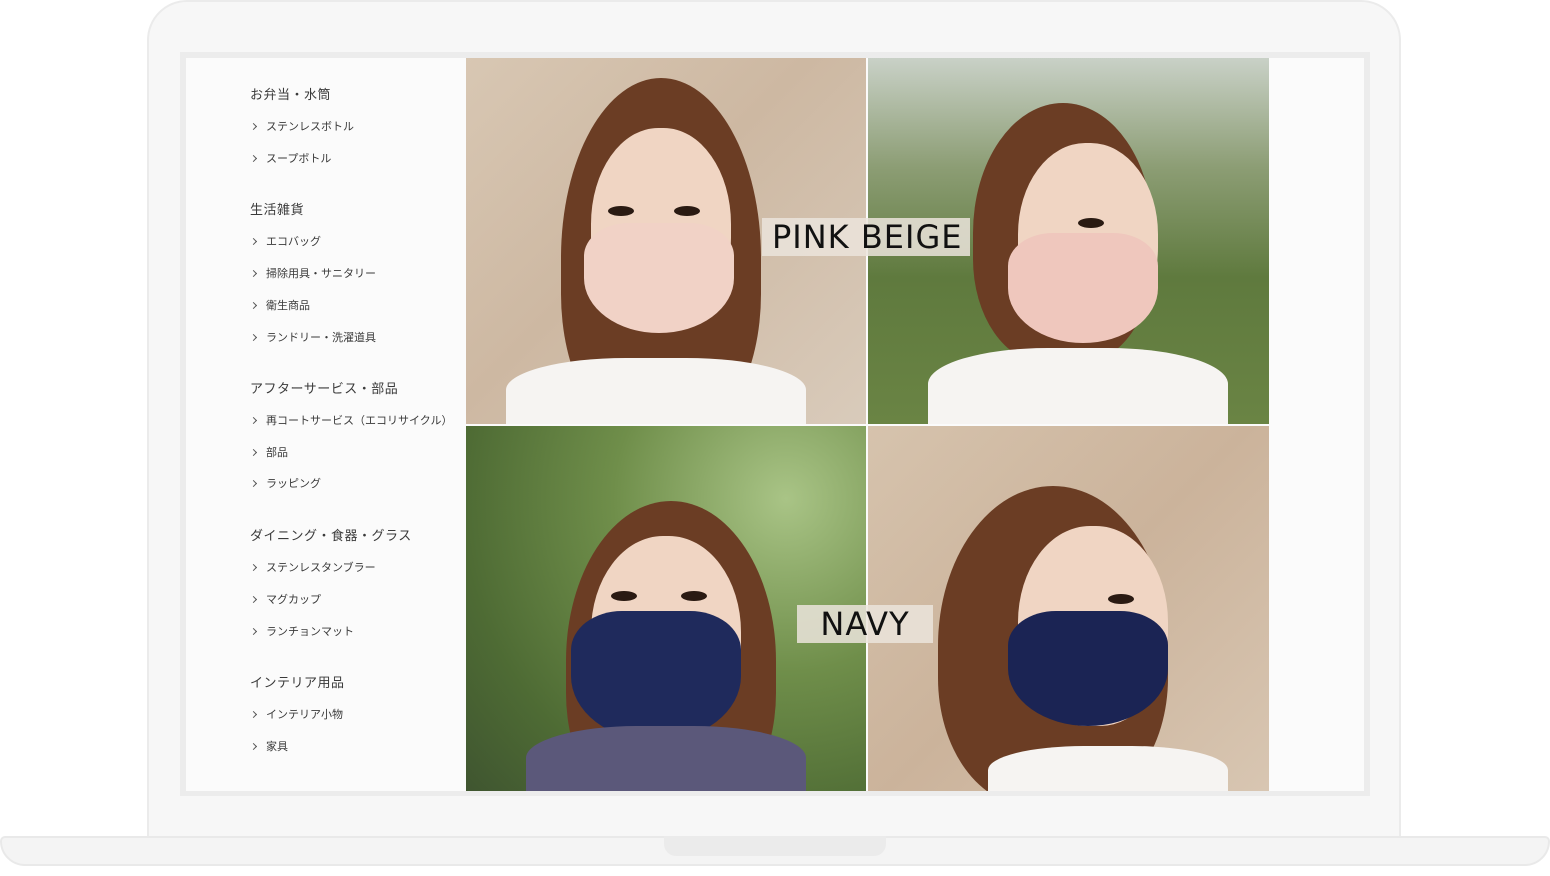  I want to click on sidebar-item-label: ステンレスタンブラー, so click(321, 567).